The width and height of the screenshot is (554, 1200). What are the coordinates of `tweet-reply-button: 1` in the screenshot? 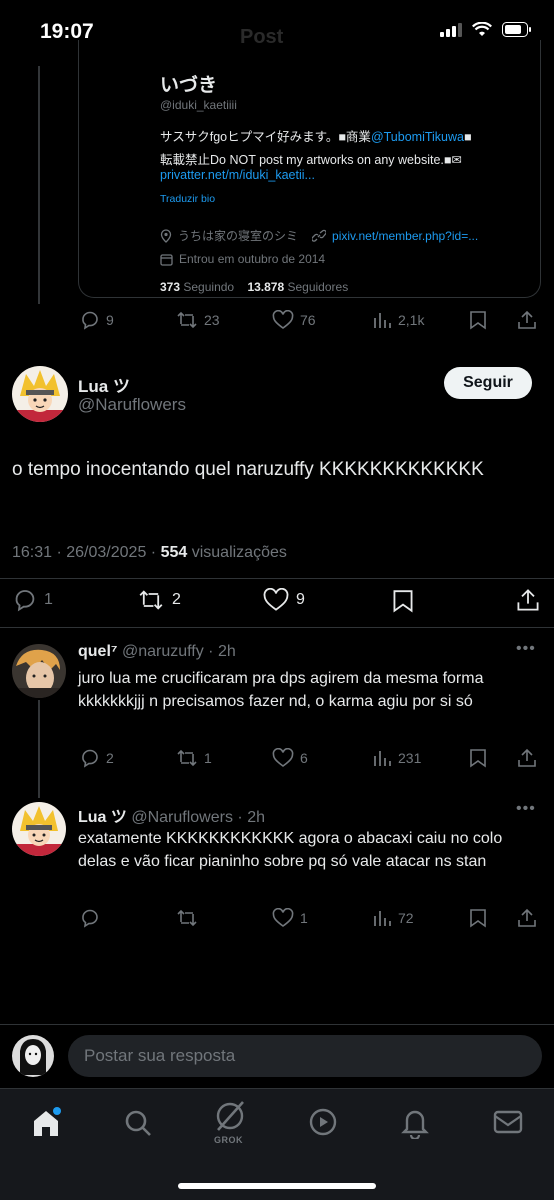 It's located at (32, 600).